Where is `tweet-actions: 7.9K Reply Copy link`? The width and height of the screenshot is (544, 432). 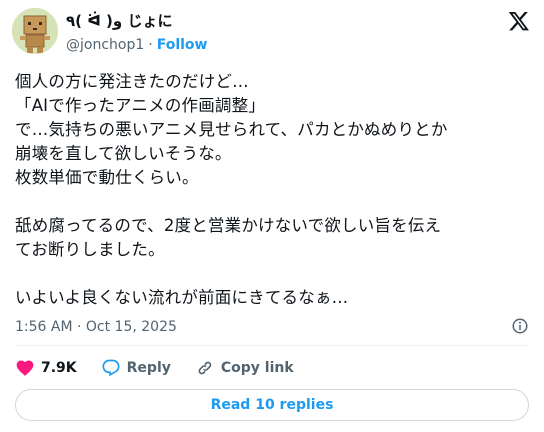
tweet-actions: 7.9K Reply Copy link is located at coordinates (166, 368).